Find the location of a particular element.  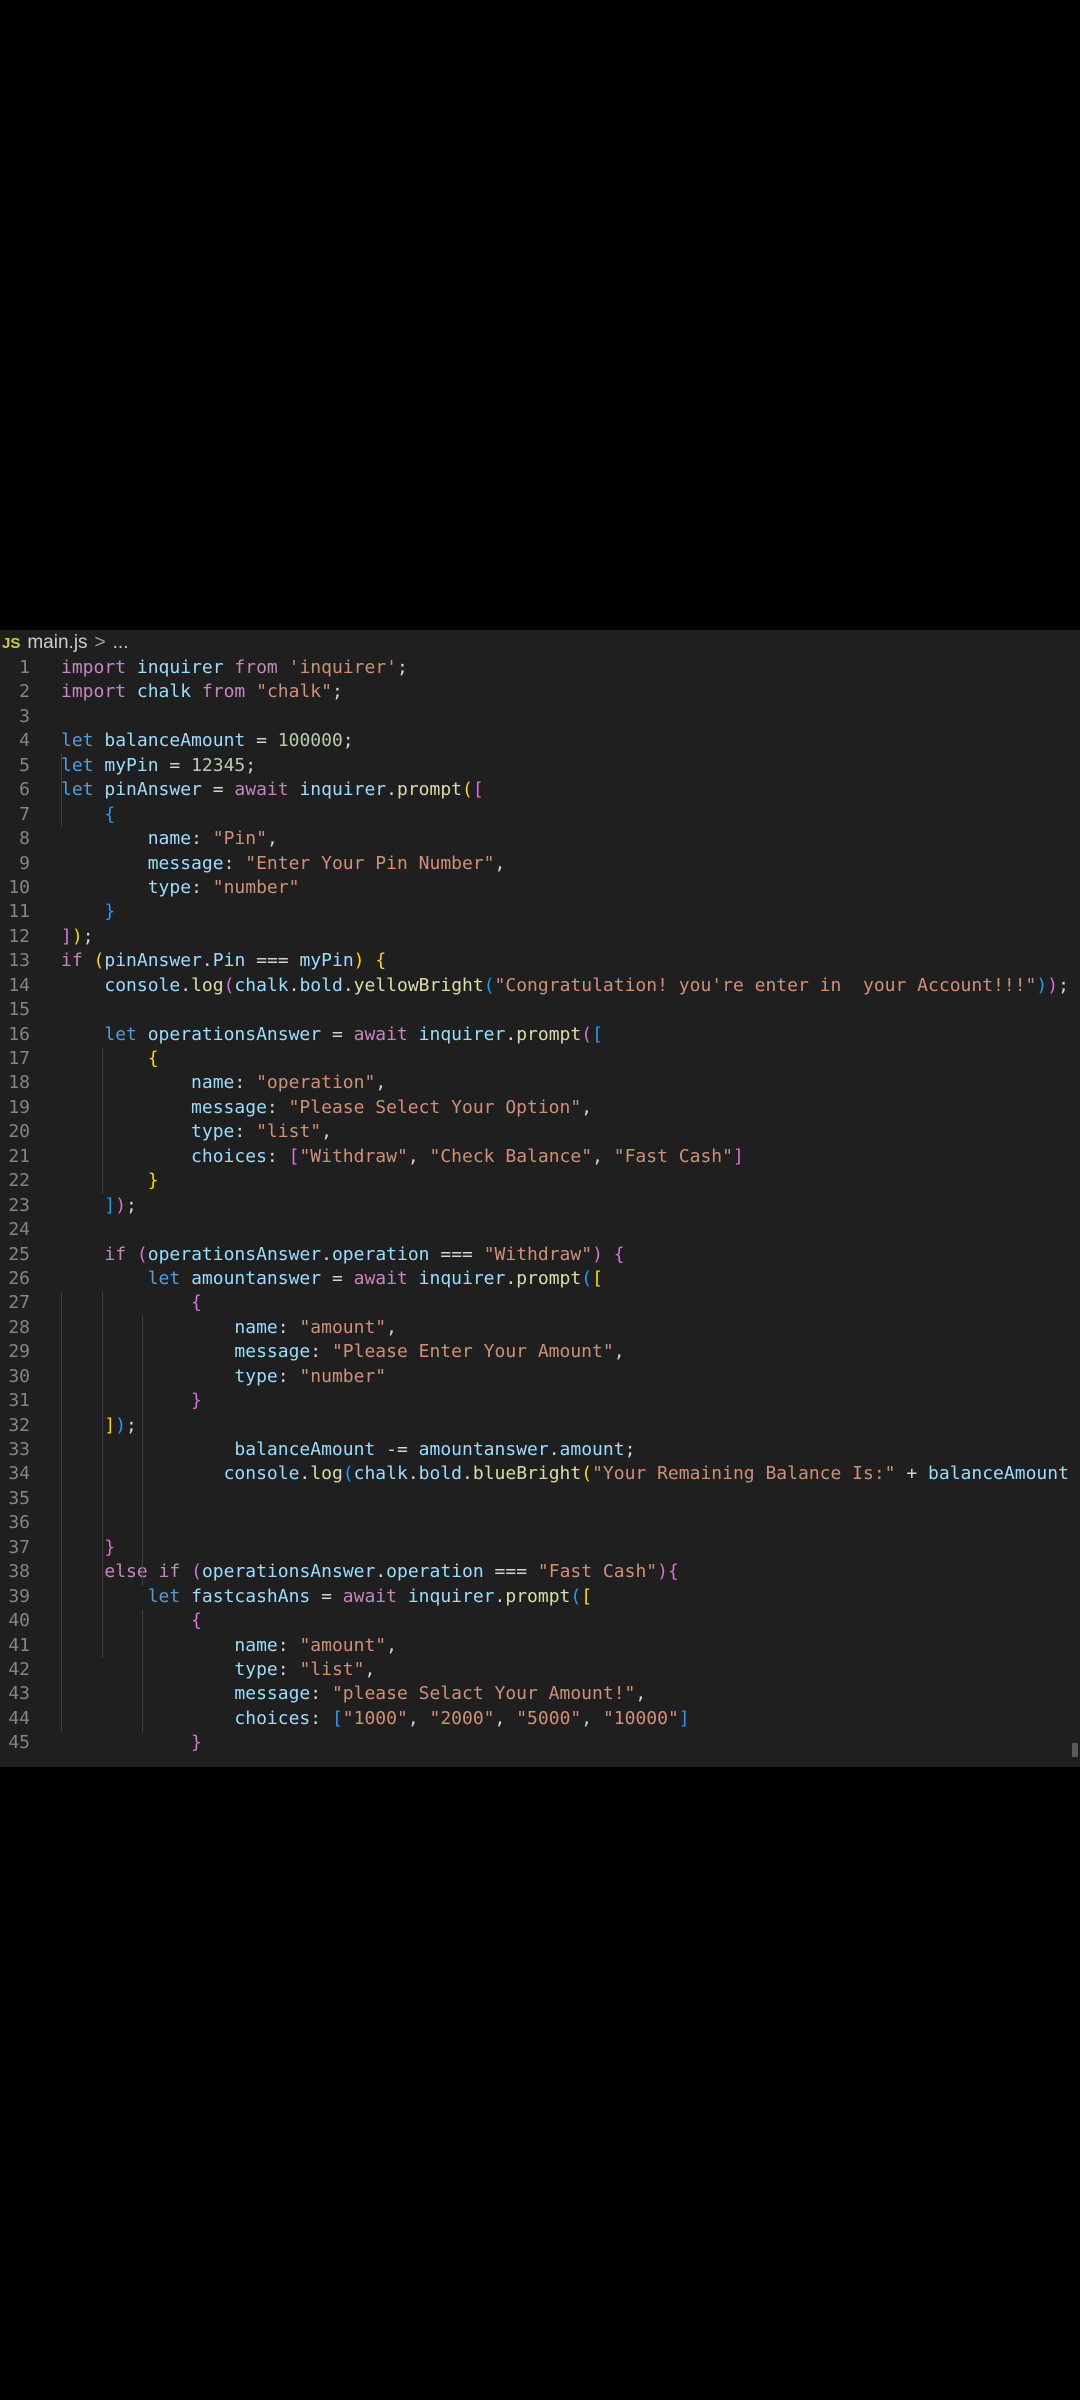

code-line: 18 name: "operation", is located at coordinates (540, 1083).